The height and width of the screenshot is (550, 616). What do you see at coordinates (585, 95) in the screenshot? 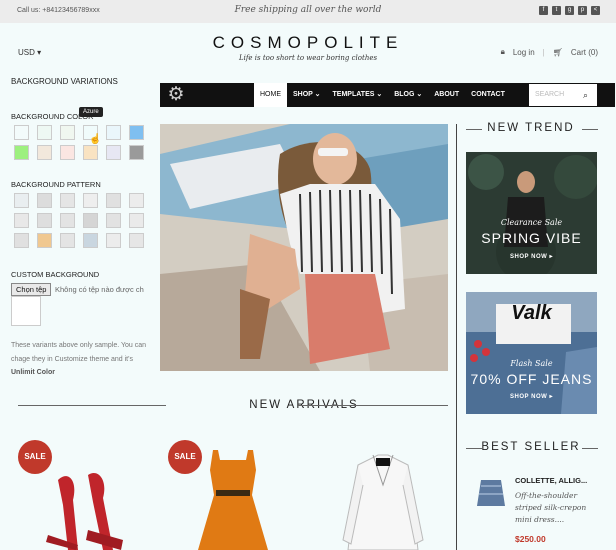
I see `search-icon: ⌕` at bounding box center [585, 95].